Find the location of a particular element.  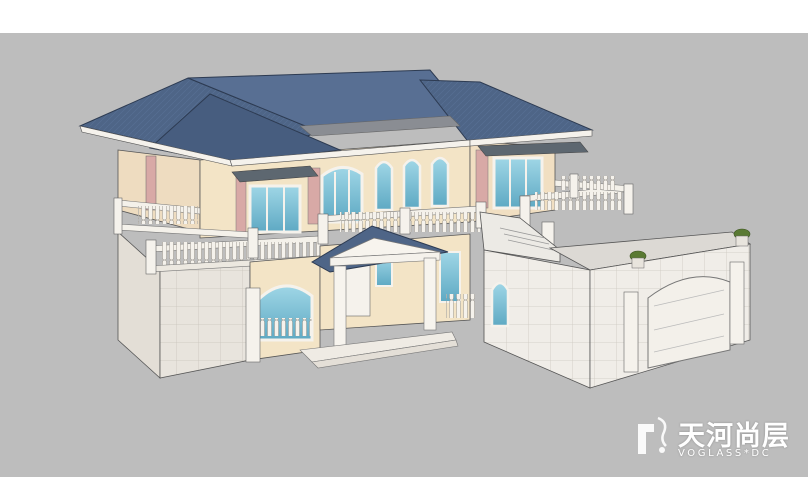

right-wing is located at coordinates (615, 300).